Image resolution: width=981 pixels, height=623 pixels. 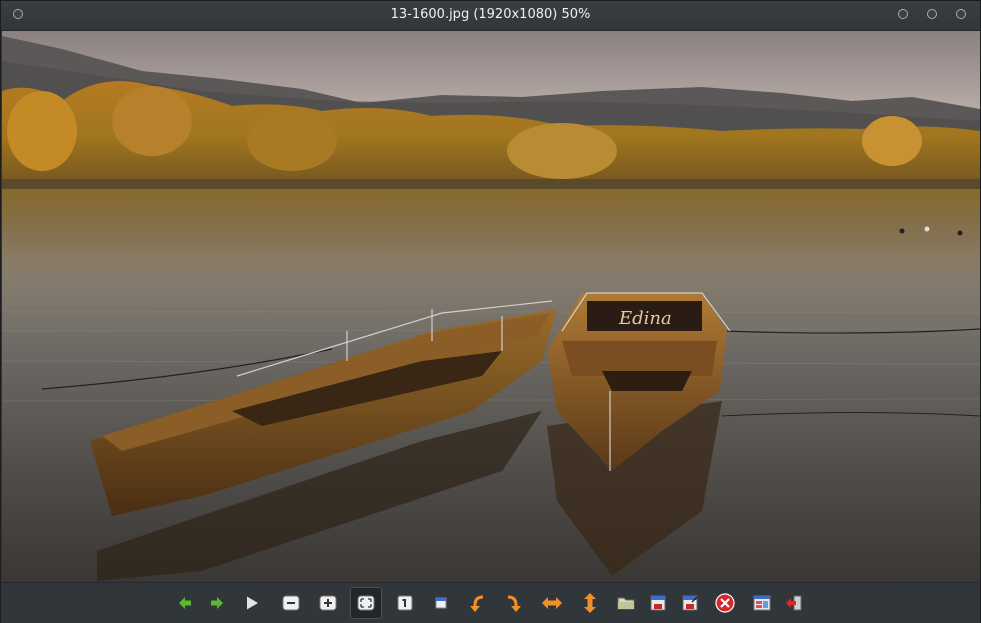 I want to click on rotate-left-icon, so click(x=477, y=603).